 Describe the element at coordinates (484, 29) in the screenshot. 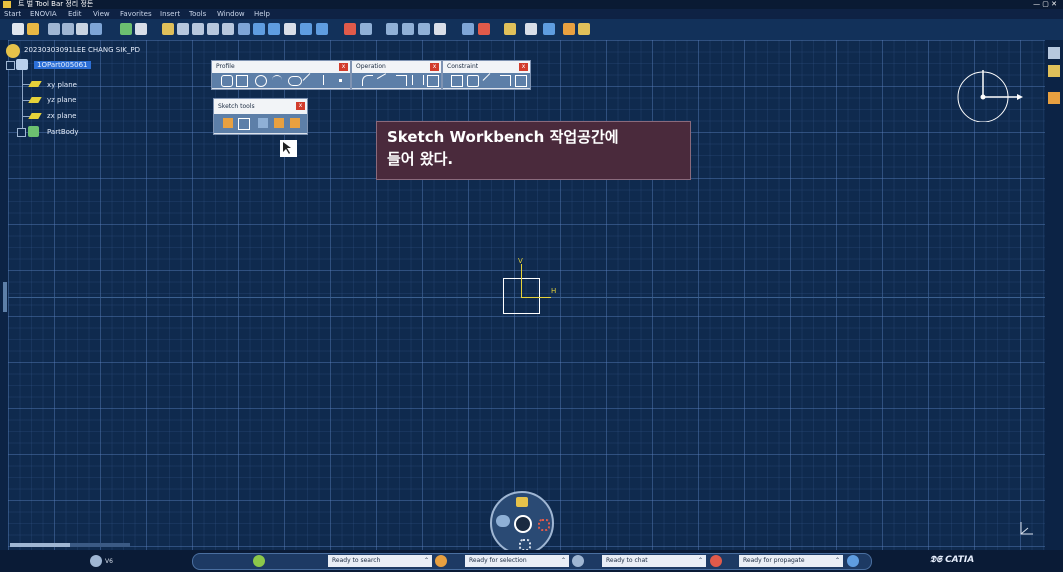

I see `tools-icon` at that location.